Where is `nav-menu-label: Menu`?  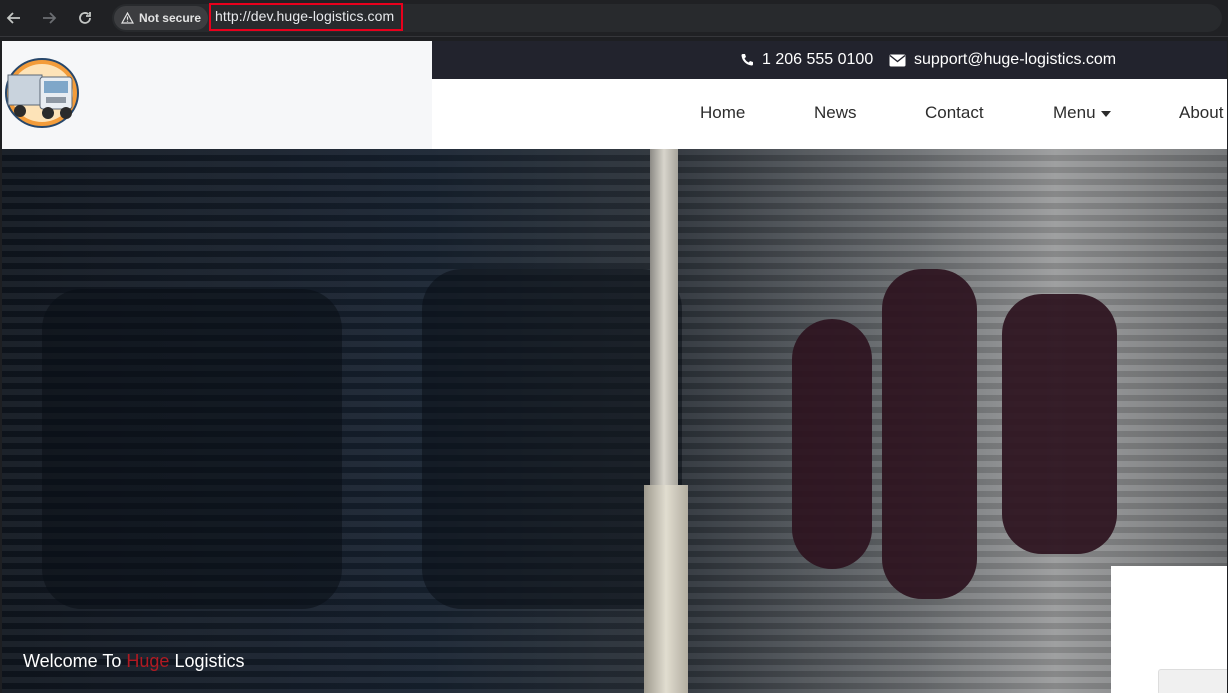 nav-menu-label: Menu is located at coordinates (1074, 112).